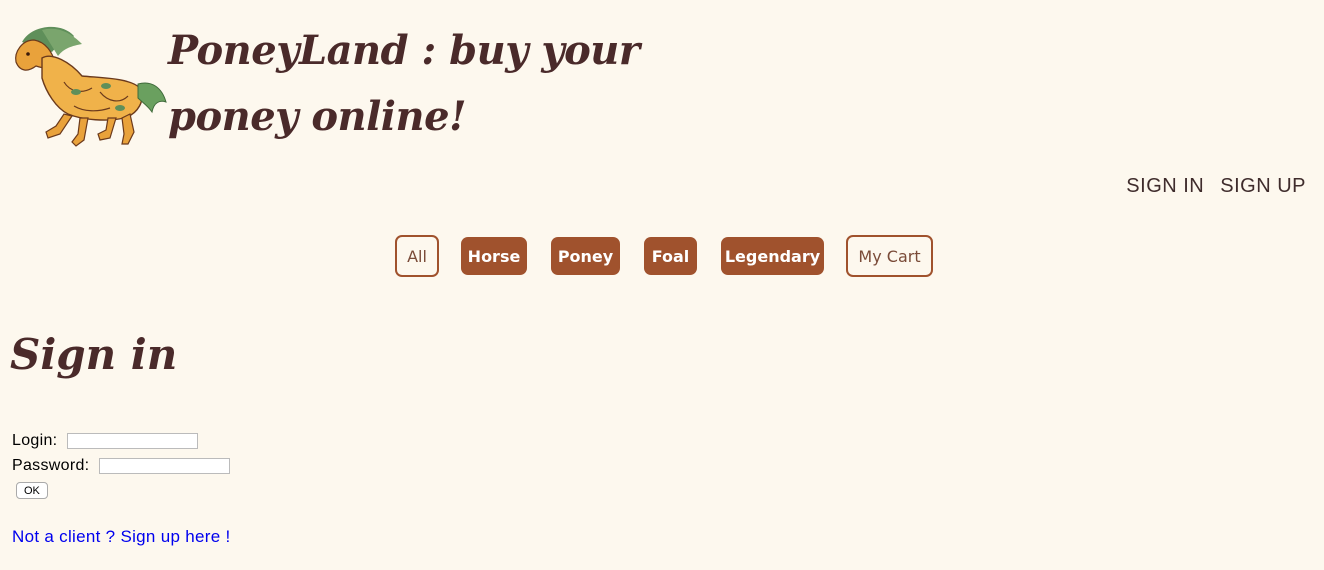 The image size is (1324, 570). What do you see at coordinates (94, 354) in the screenshot?
I see `sign-in-heading: Sign in` at bounding box center [94, 354].